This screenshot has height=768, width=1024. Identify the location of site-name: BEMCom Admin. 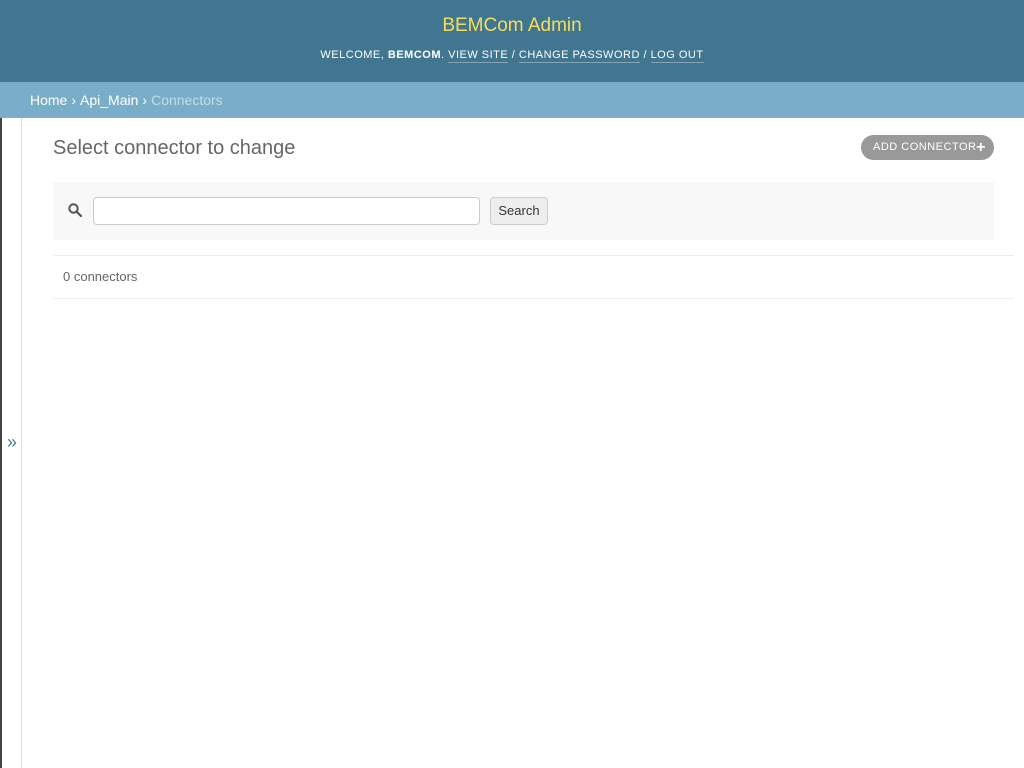
(512, 26).